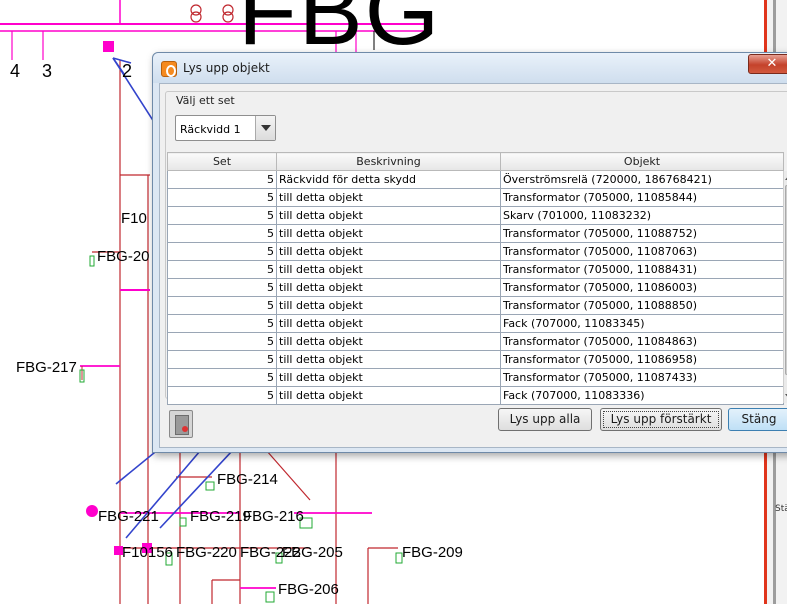 The width and height of the screenshot is (787, 604). What do you see at coordinates (642, 251) in the screenshot?
I see `cell-object: Transformator (705000, 11087063)` at bounding box center [642, 251].